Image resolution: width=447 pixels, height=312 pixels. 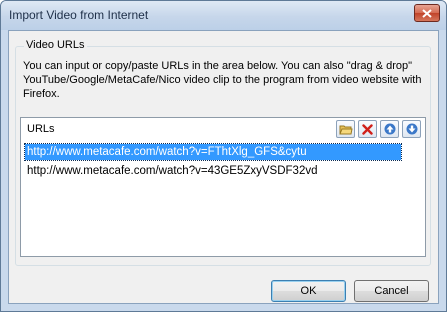 I want to click on title-bar: Import Video from Internet, so click(x=223, y=15).